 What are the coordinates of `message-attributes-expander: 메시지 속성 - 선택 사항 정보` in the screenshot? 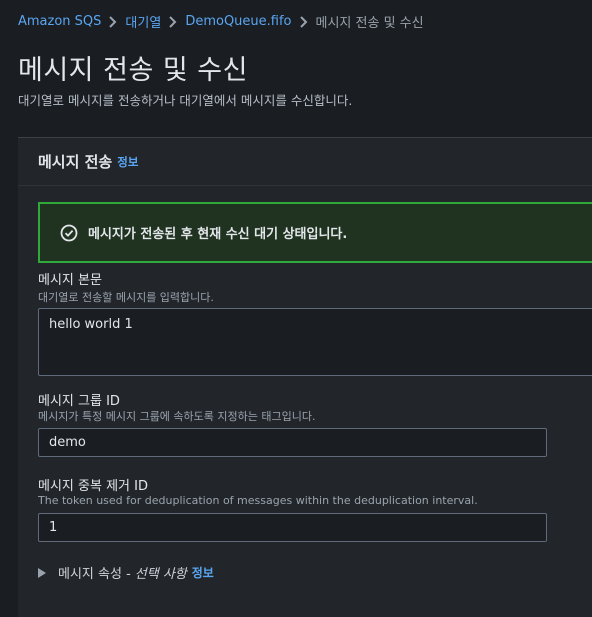 It's located at (126, 572).